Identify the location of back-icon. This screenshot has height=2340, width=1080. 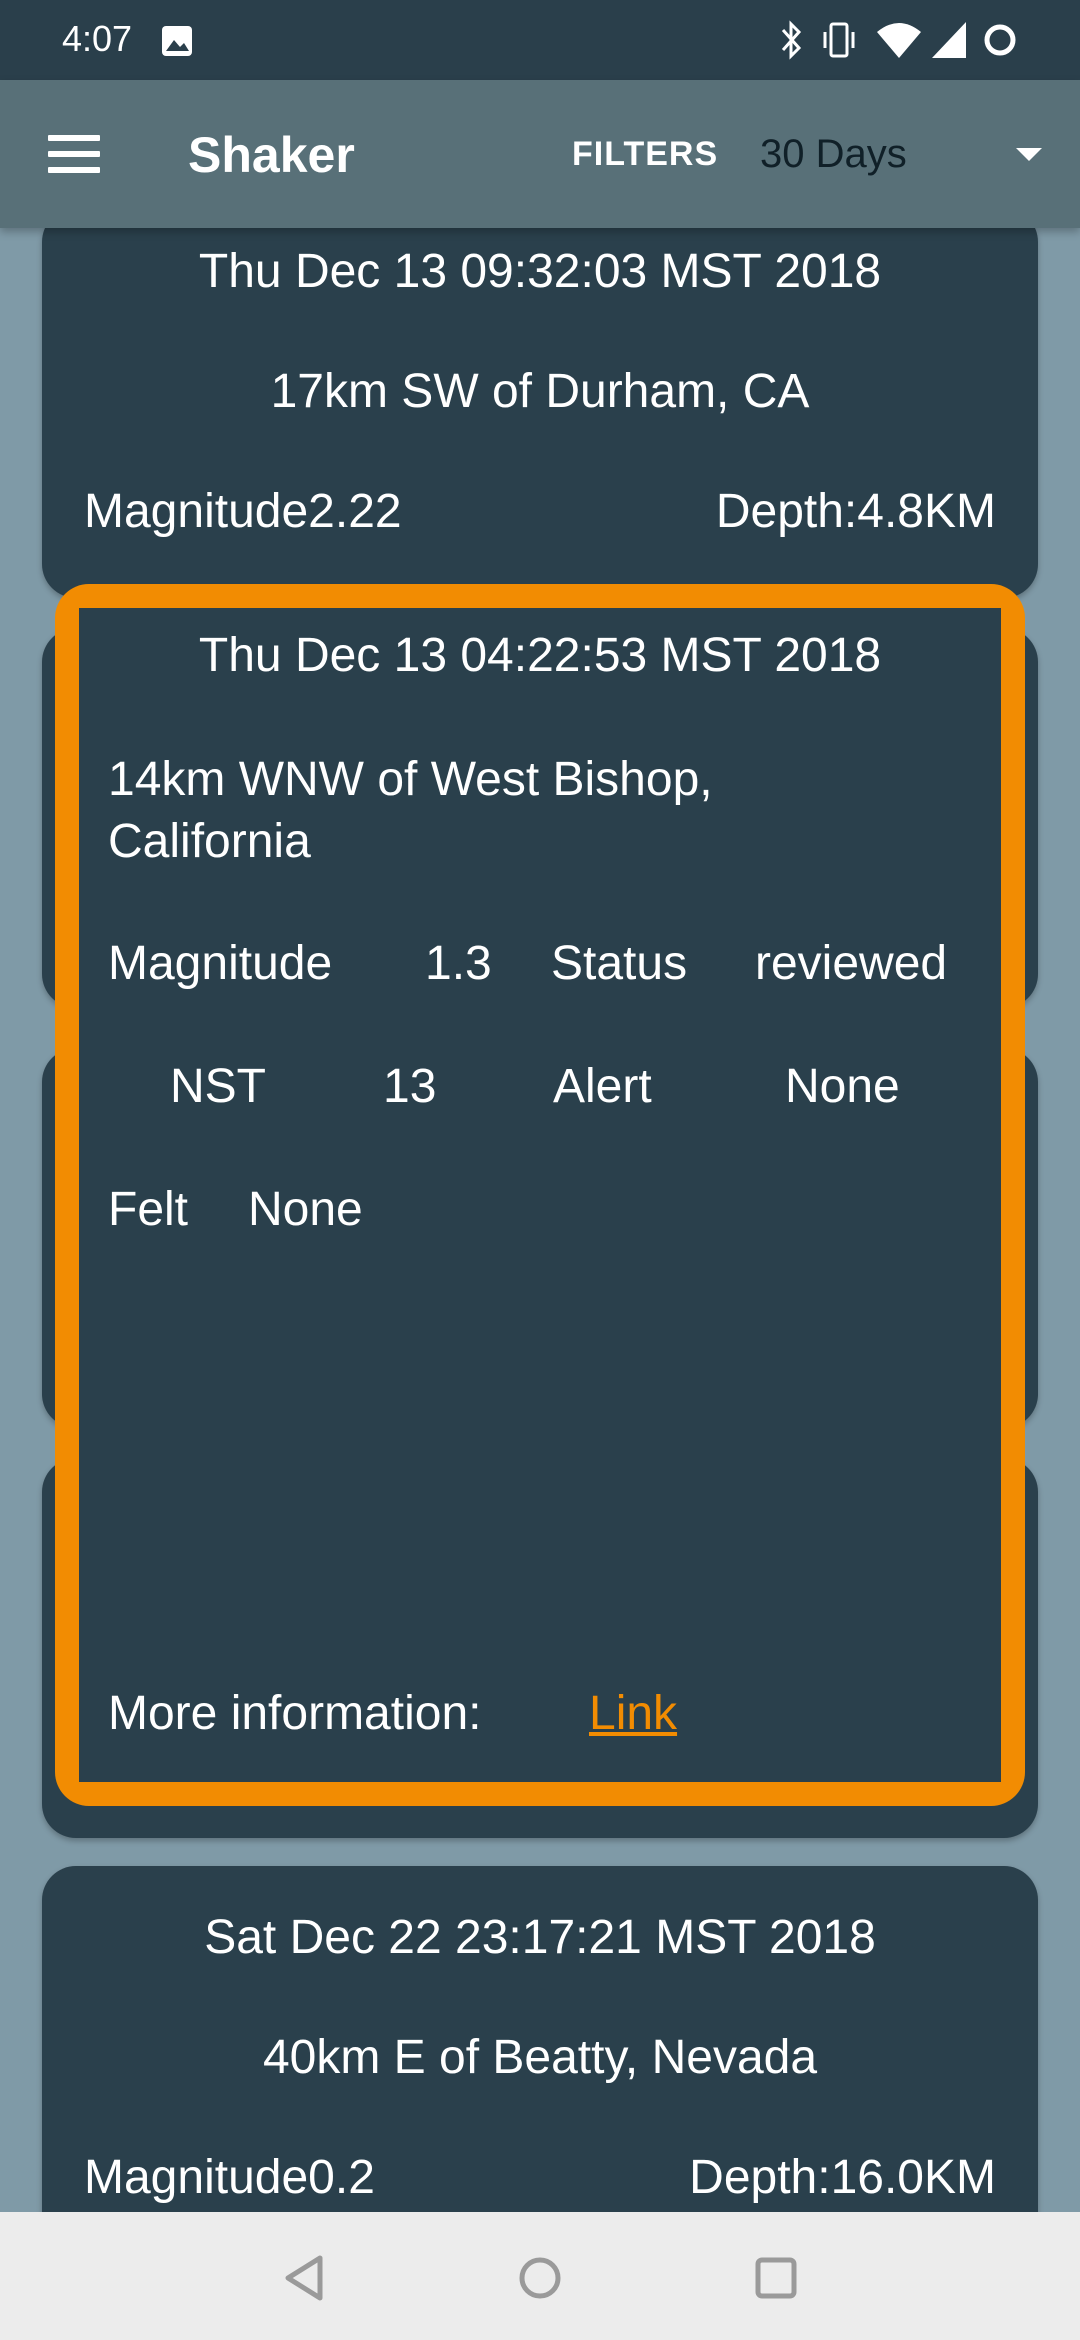
(306, 2278).